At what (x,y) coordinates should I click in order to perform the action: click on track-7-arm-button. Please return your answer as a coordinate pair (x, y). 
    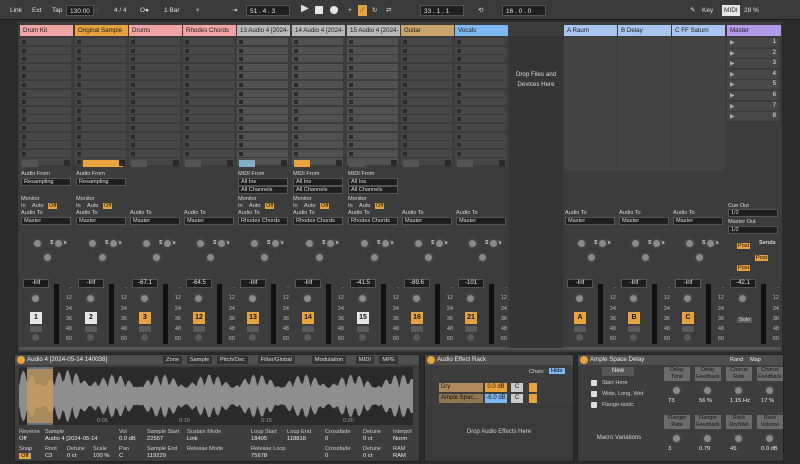
    Looking at the image, I should click on (362, 337).